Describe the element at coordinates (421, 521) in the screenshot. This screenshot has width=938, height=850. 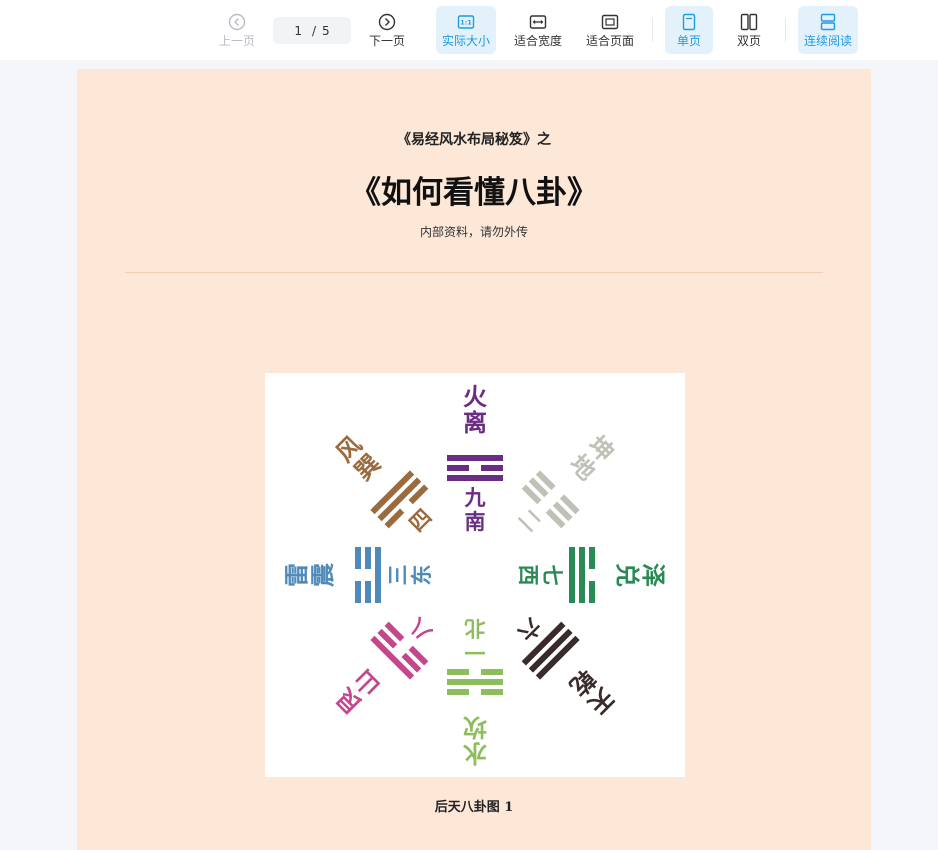
I see `trigram-number-char: 四` at that location.